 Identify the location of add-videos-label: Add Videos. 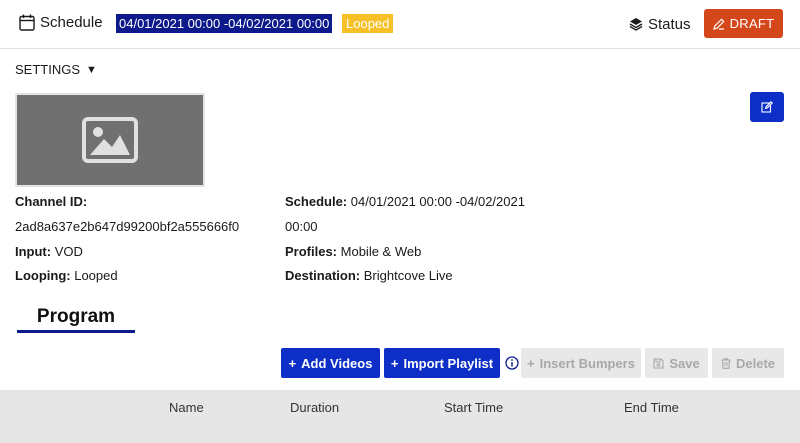
(337, 363).